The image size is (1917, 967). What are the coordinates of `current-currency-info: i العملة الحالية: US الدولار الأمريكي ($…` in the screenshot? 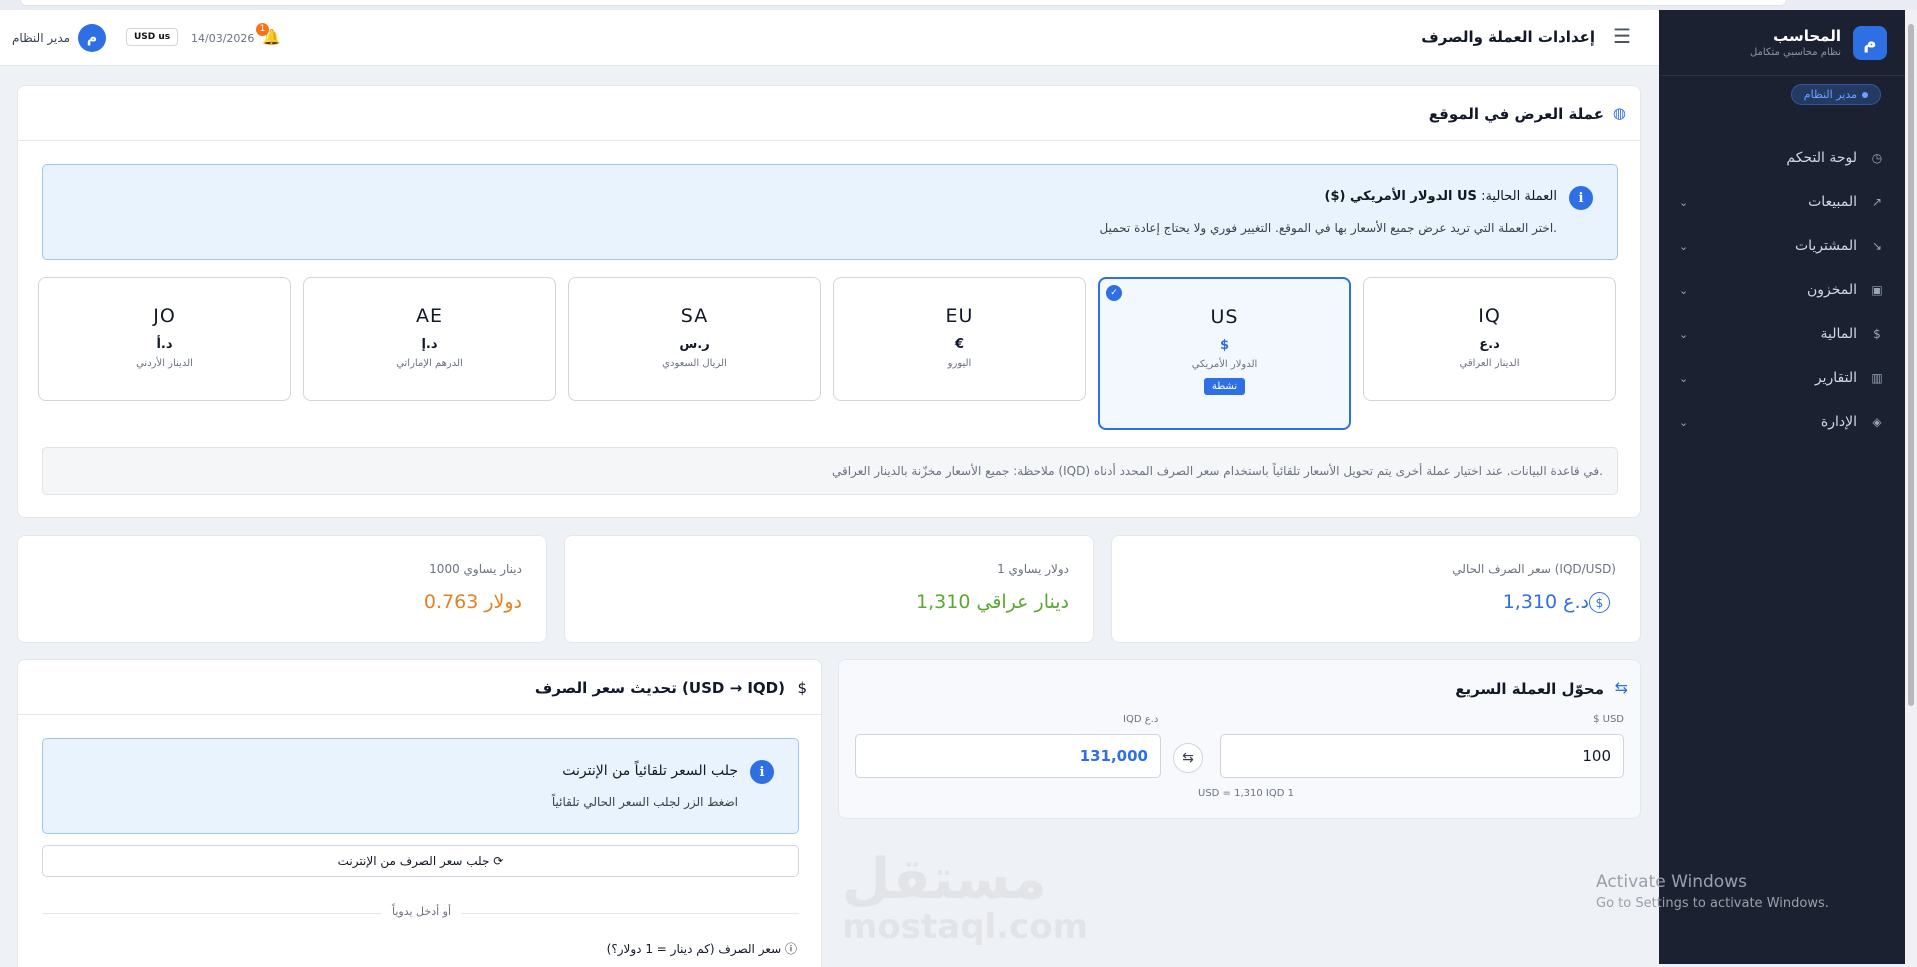 It's located at (830, 212).